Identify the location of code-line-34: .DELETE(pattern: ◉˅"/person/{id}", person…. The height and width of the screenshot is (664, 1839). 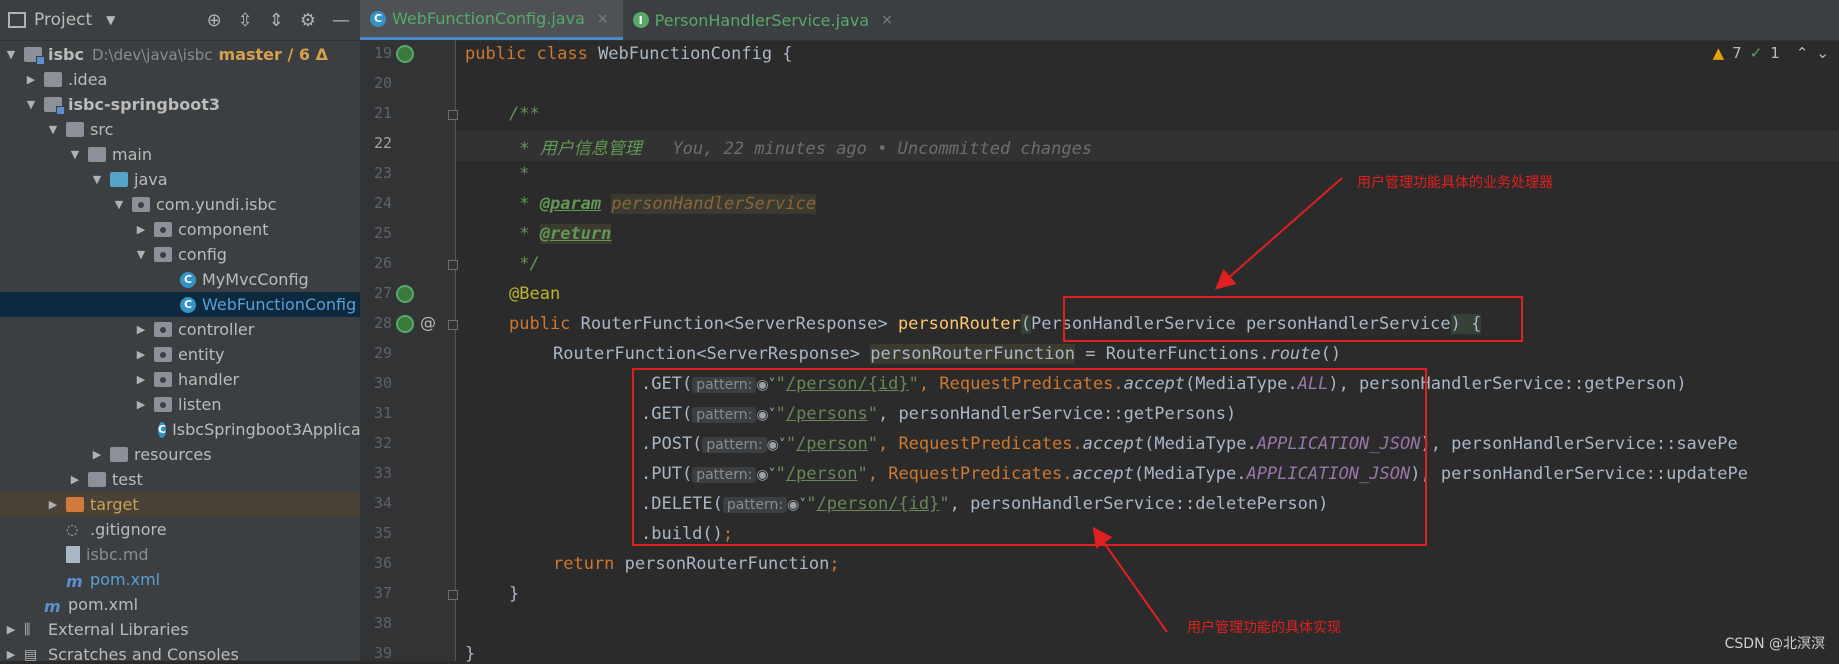
(896, 504).